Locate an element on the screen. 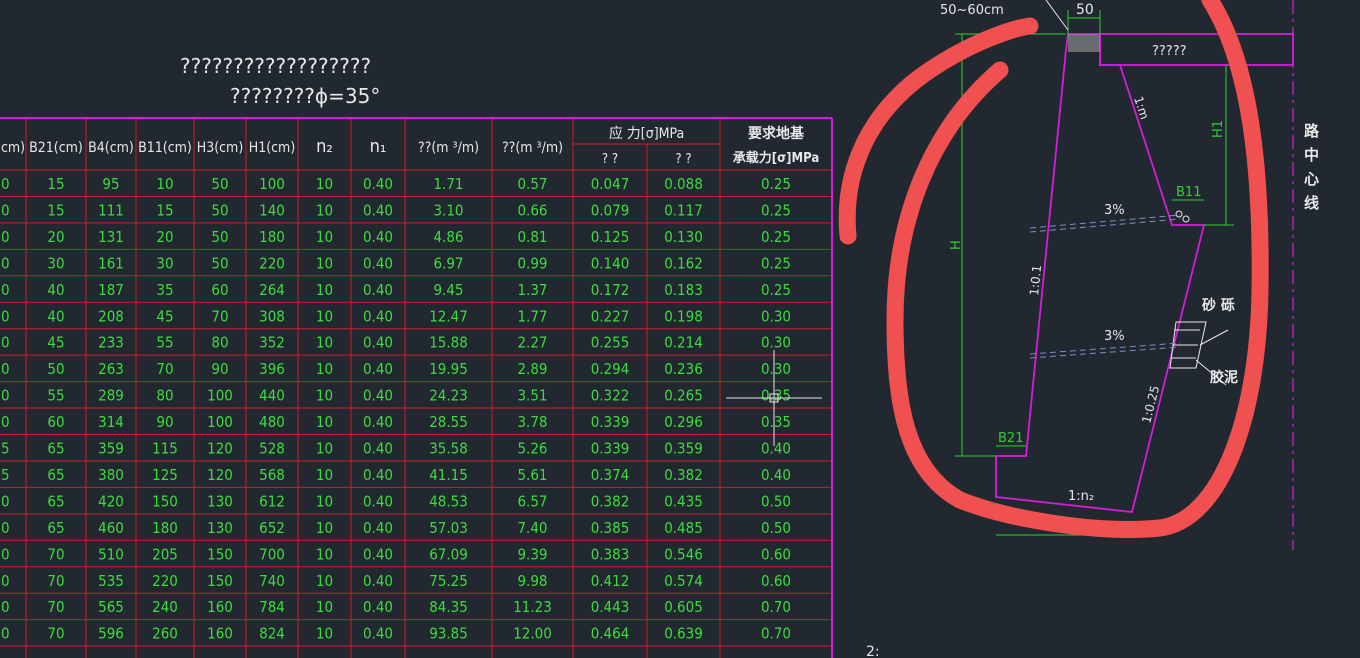  table-cell: 28.55 is located at coordinates (448, 422).